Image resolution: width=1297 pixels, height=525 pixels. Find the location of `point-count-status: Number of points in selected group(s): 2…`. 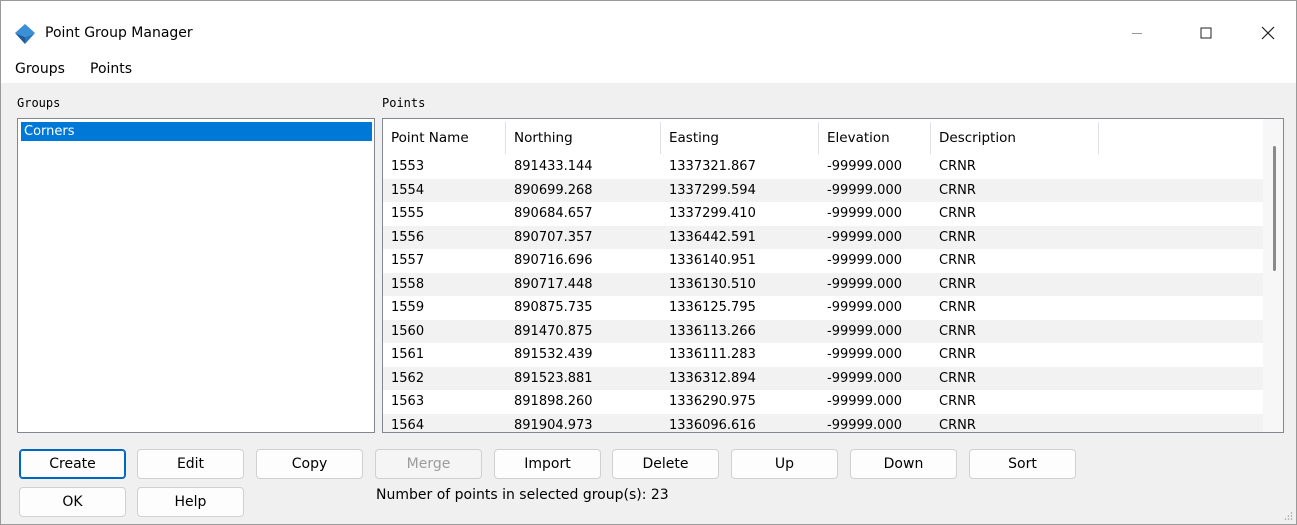

point-count-status: Number of points in selected group(s): 2… is located at coordinates (522, 495).